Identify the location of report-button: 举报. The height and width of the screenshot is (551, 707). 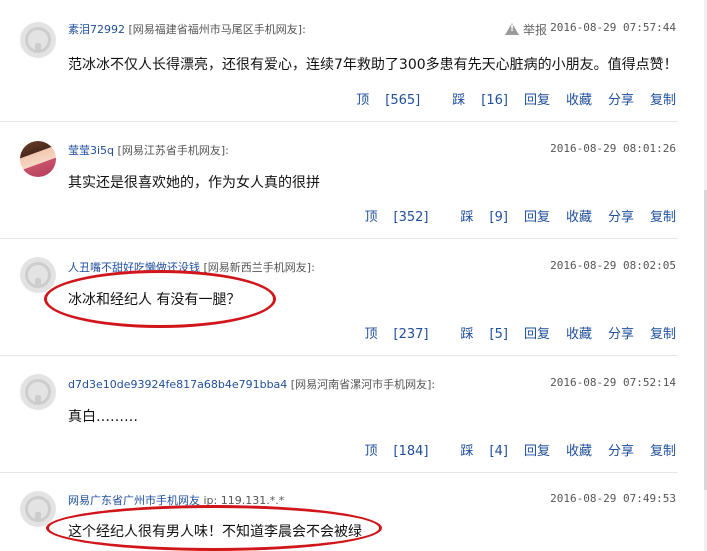
(526, 29).